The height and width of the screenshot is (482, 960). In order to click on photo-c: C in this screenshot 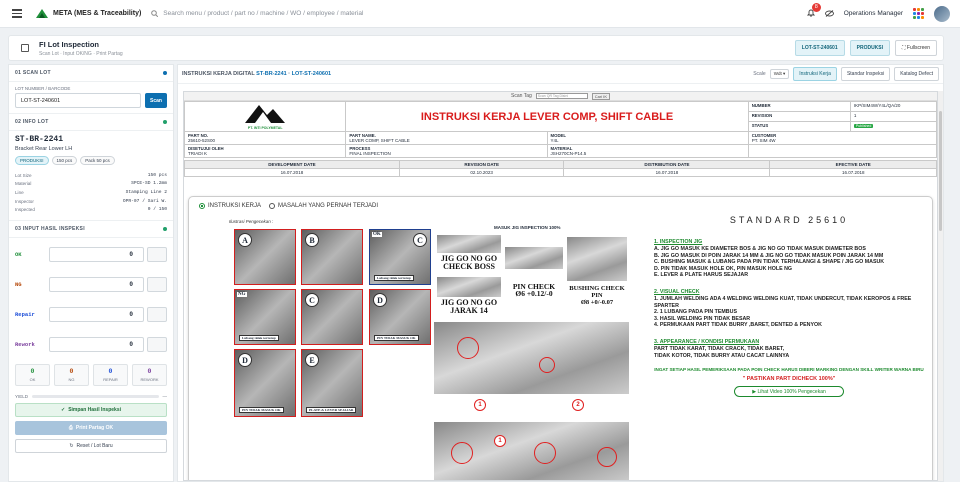, I will do `click(332, 317)`.